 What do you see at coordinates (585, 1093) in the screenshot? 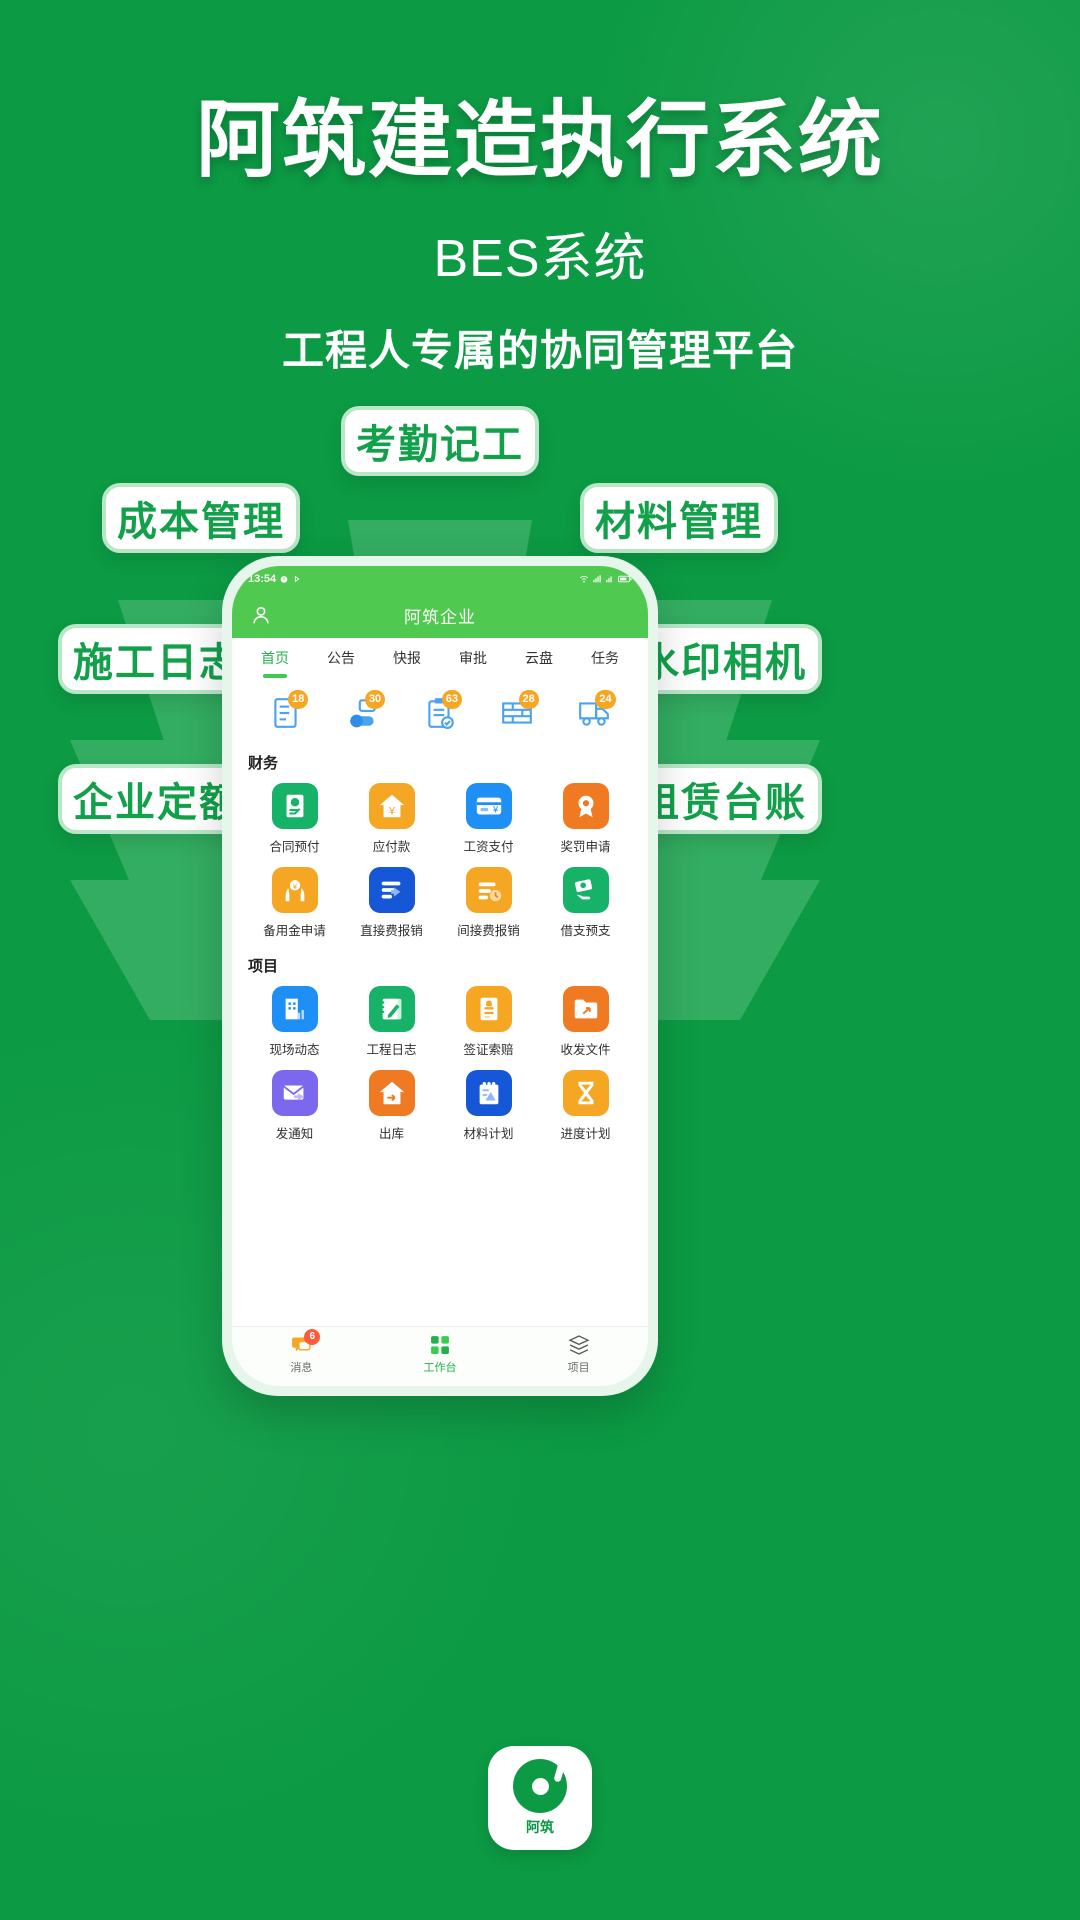
I see `hourglass-icon` at bounding box center [585, 1093].